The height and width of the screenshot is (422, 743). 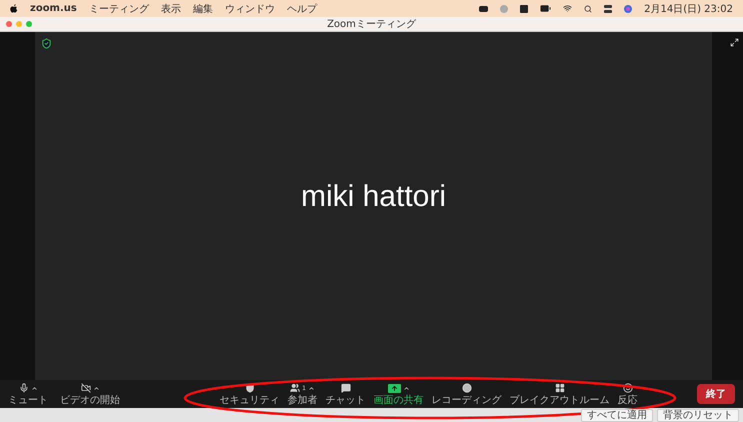 I want to click on toolbar-button: 画面の共有, so click(x=399, y=394).